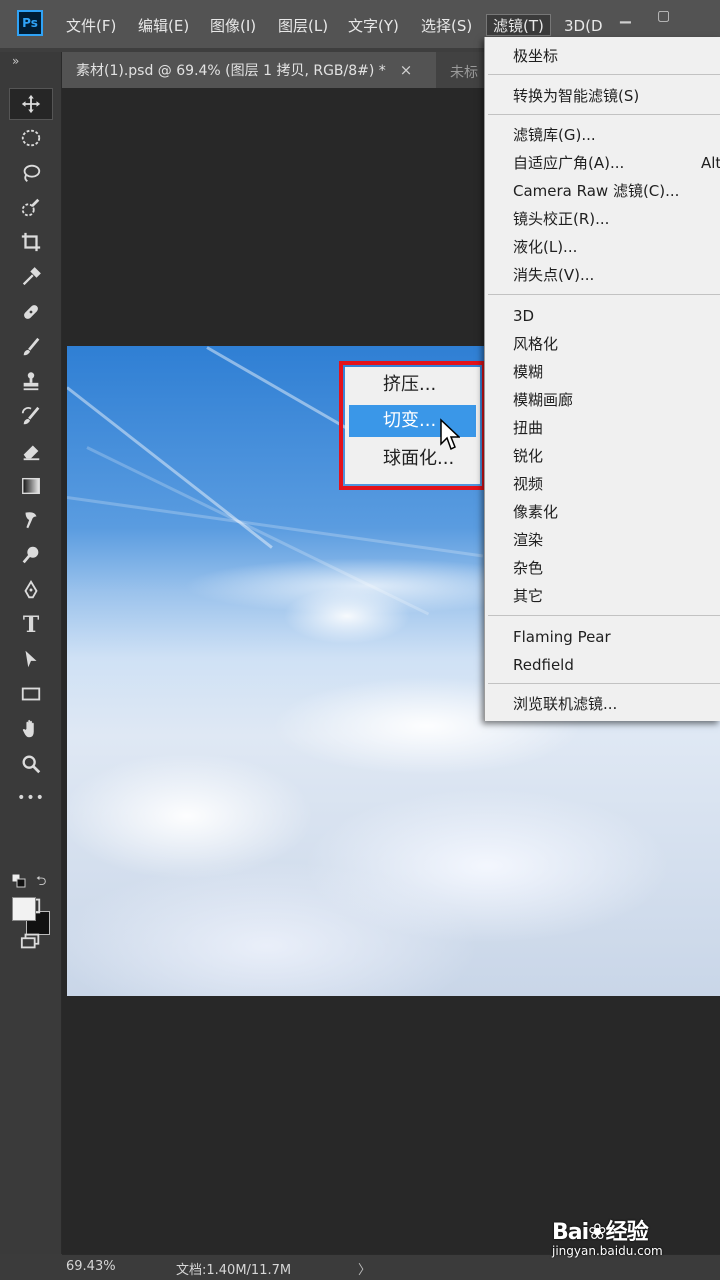 This screenshot has width=720, height=1280. Describe the element at coordinates (535, 512) in the screenshot. I see `filter-pixelate: 像素化` at that location.